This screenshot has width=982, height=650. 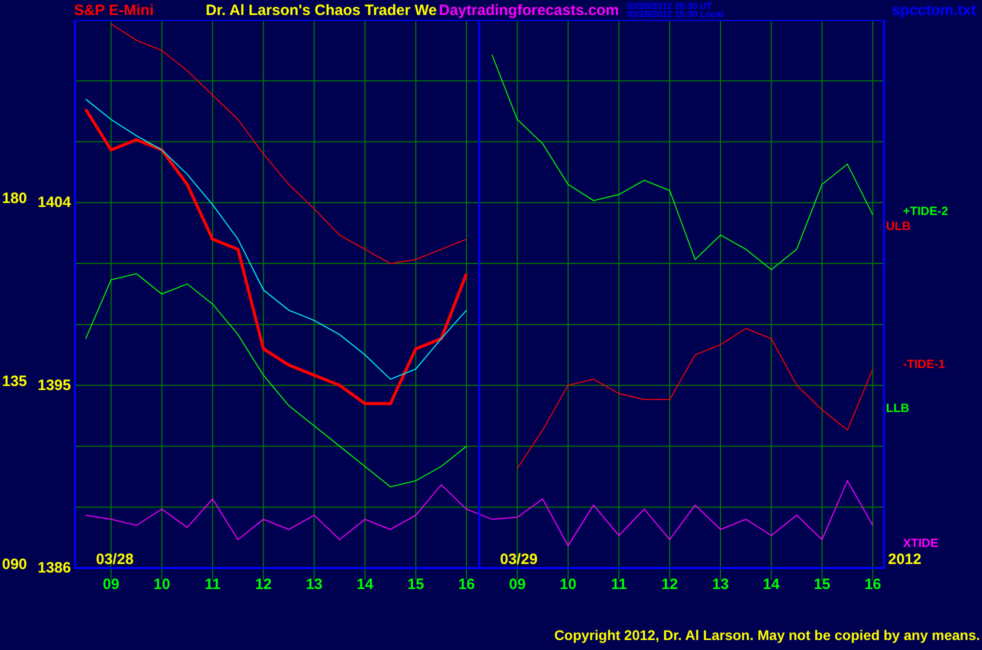 What do you see at coordinates (54, 203) in the screenshot?
I see `y-tick-label: 1404` at bounding box center [54, 203].